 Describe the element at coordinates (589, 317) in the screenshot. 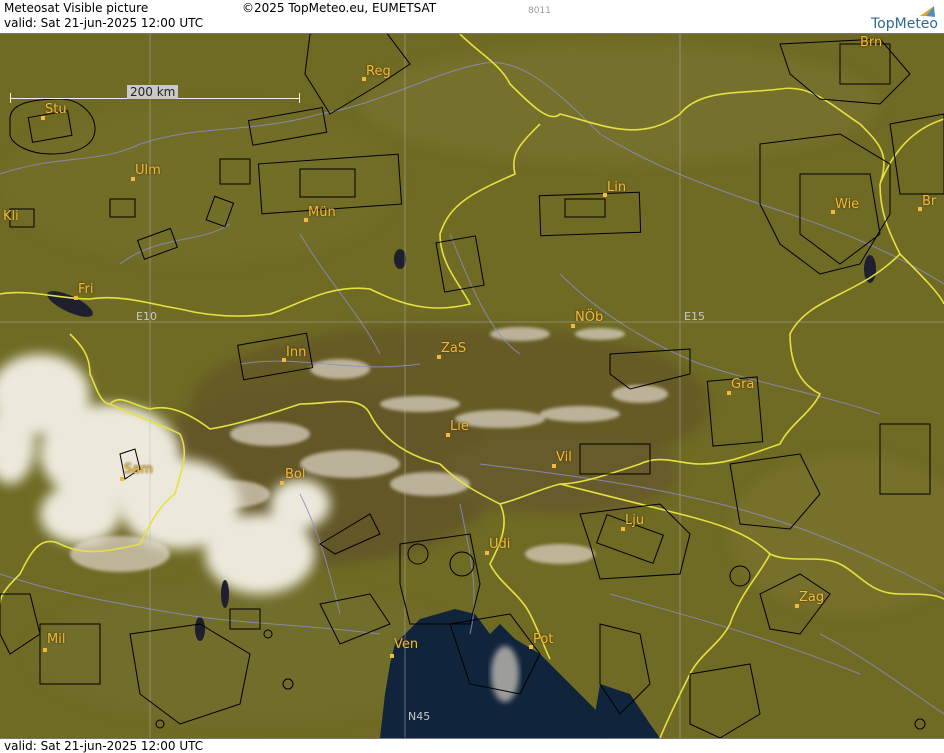

I see `city-label-nob: NÖb` at that location.